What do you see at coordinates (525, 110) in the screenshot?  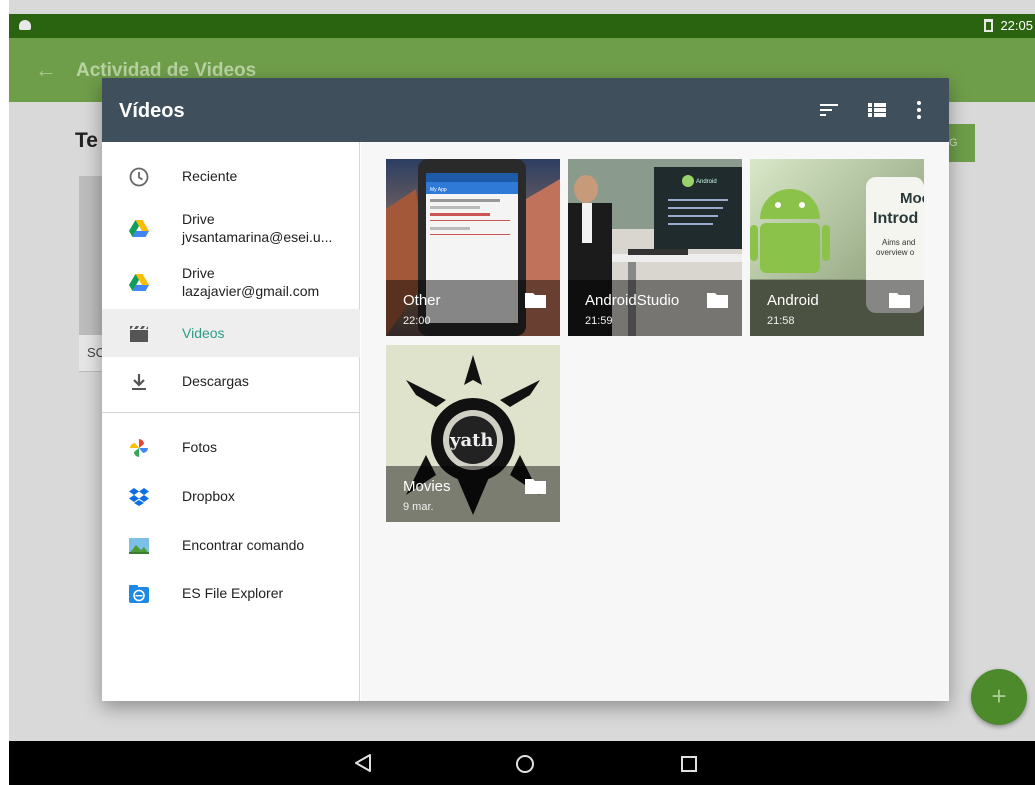 I see `dialog-toolbar: Vídeos` at bounding box center [525, 110].